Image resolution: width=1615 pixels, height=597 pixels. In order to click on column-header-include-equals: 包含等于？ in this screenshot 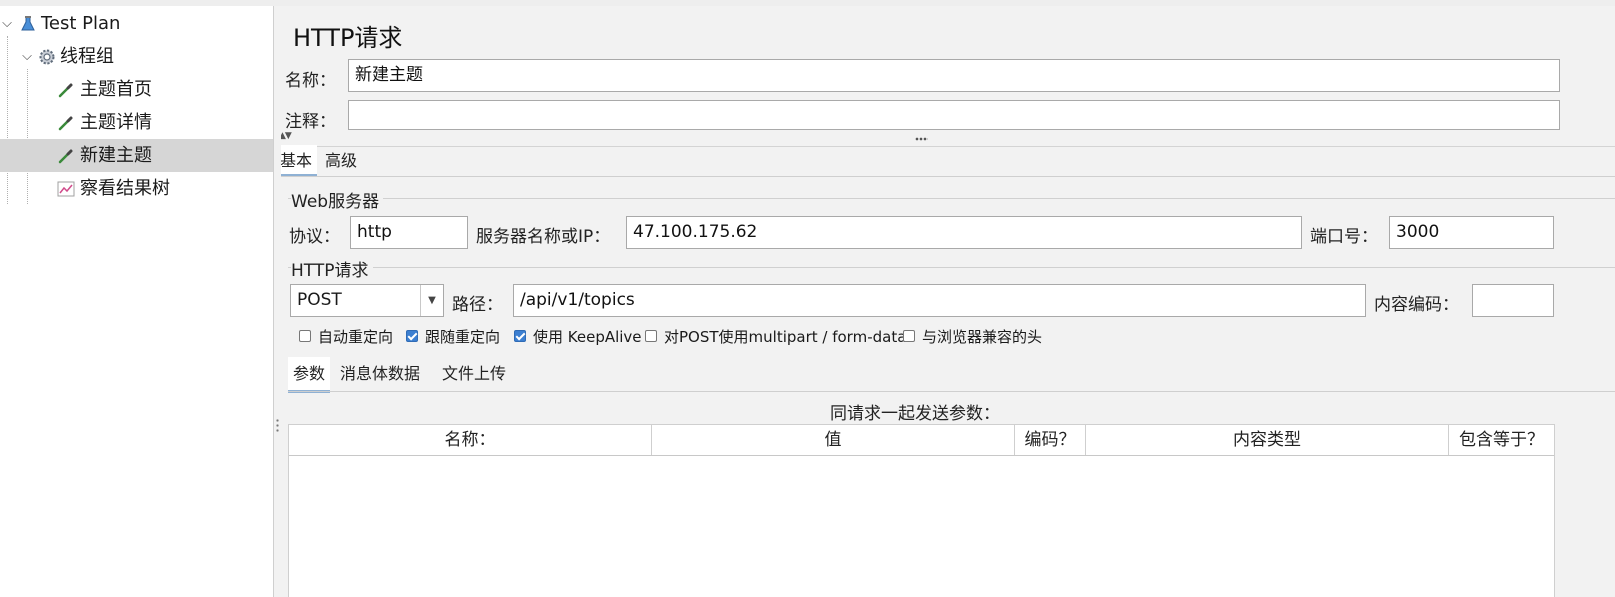, I will do `click(1501, 440)`.